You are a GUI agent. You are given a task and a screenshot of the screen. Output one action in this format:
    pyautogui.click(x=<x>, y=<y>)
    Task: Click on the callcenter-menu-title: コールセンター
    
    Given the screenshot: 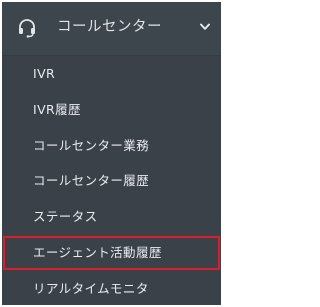 What is the action you would take?
    pyautogui.click(x=109, y=27)
    